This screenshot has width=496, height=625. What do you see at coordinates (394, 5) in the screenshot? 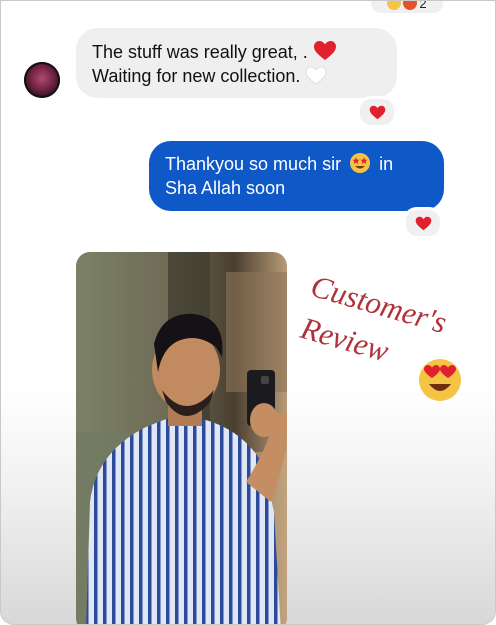
I see `thumbs-emoji-icon` at bounding box center [394, 5].